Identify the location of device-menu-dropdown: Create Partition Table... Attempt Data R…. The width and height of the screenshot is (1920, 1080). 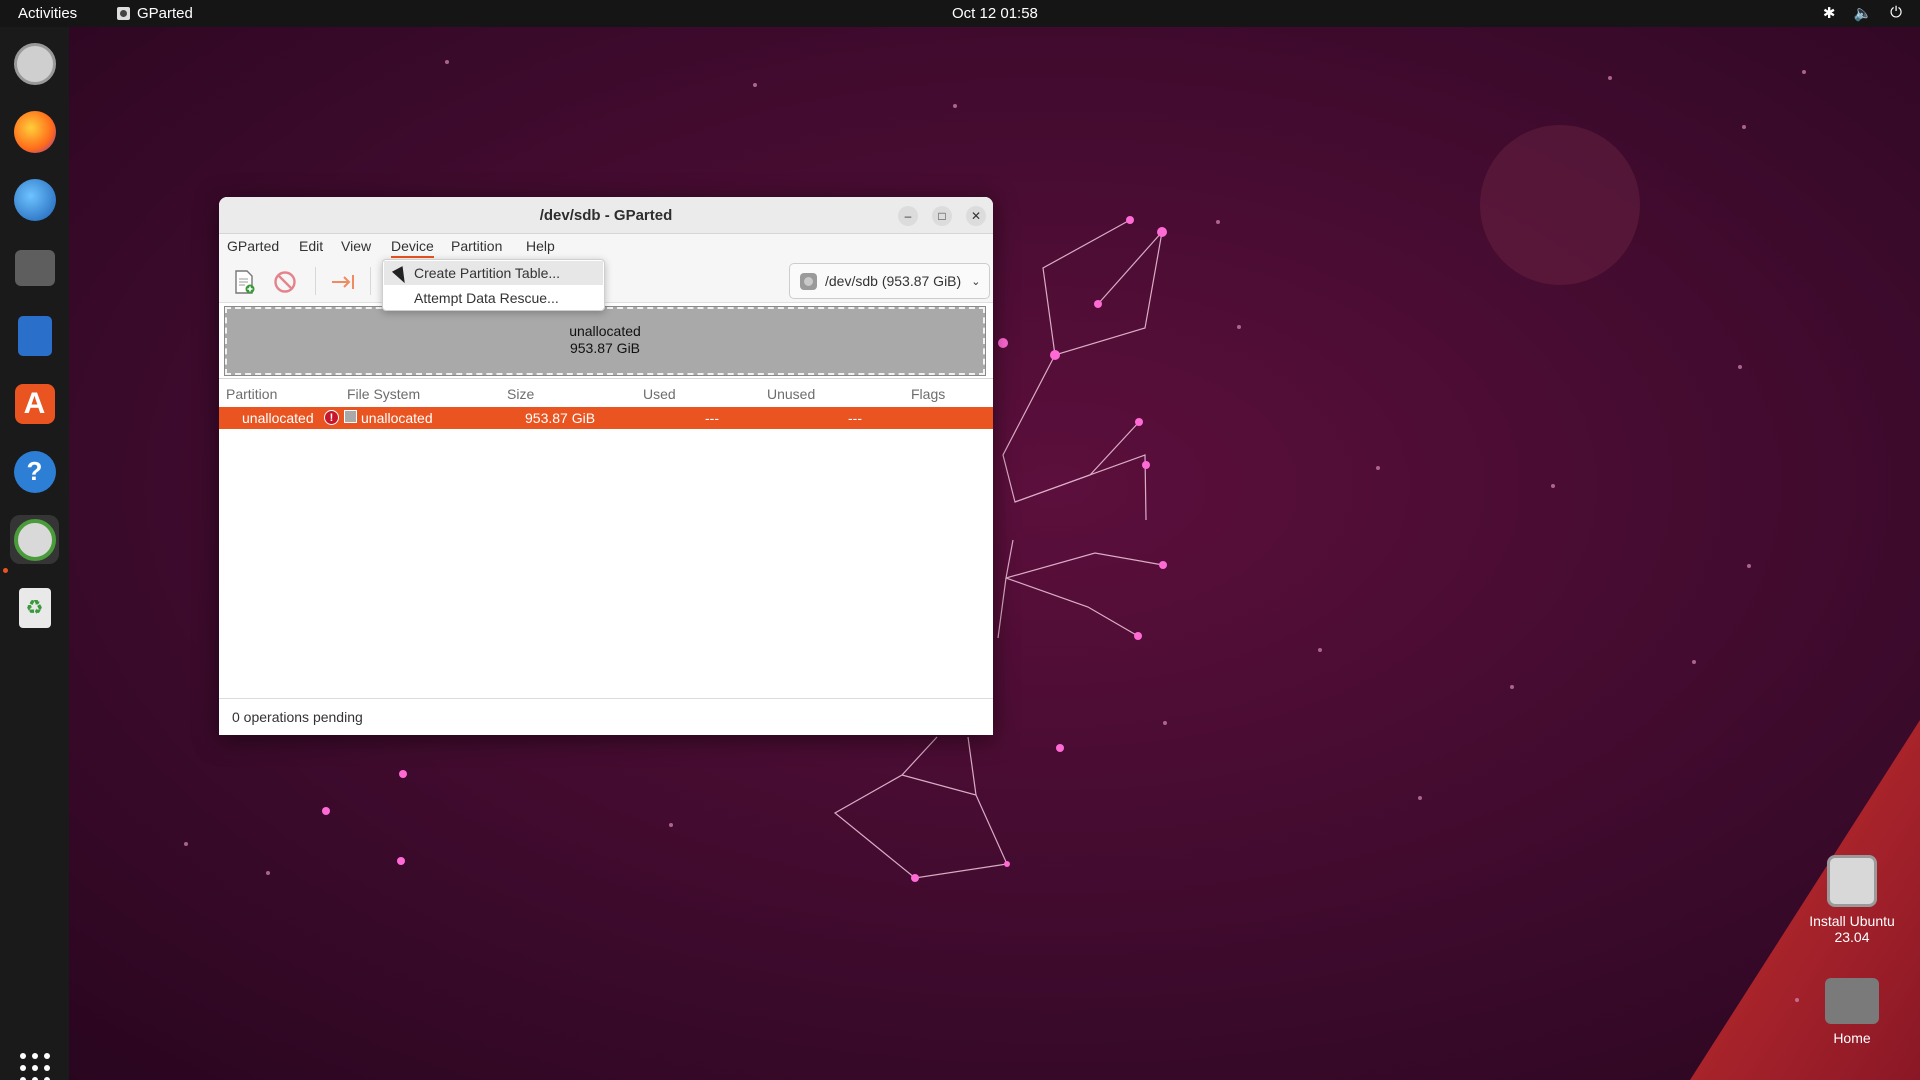
(493, 285).